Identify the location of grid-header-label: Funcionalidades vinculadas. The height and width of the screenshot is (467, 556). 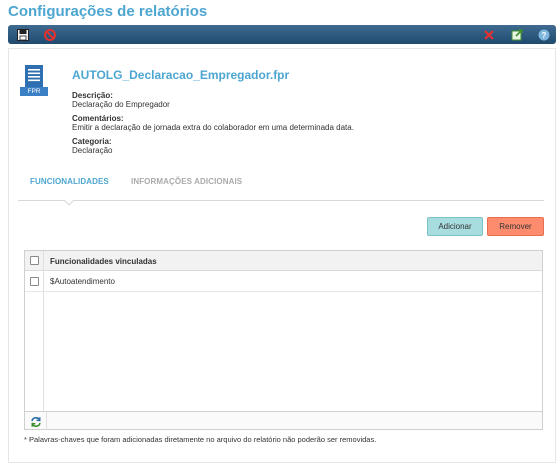
(103, 261).